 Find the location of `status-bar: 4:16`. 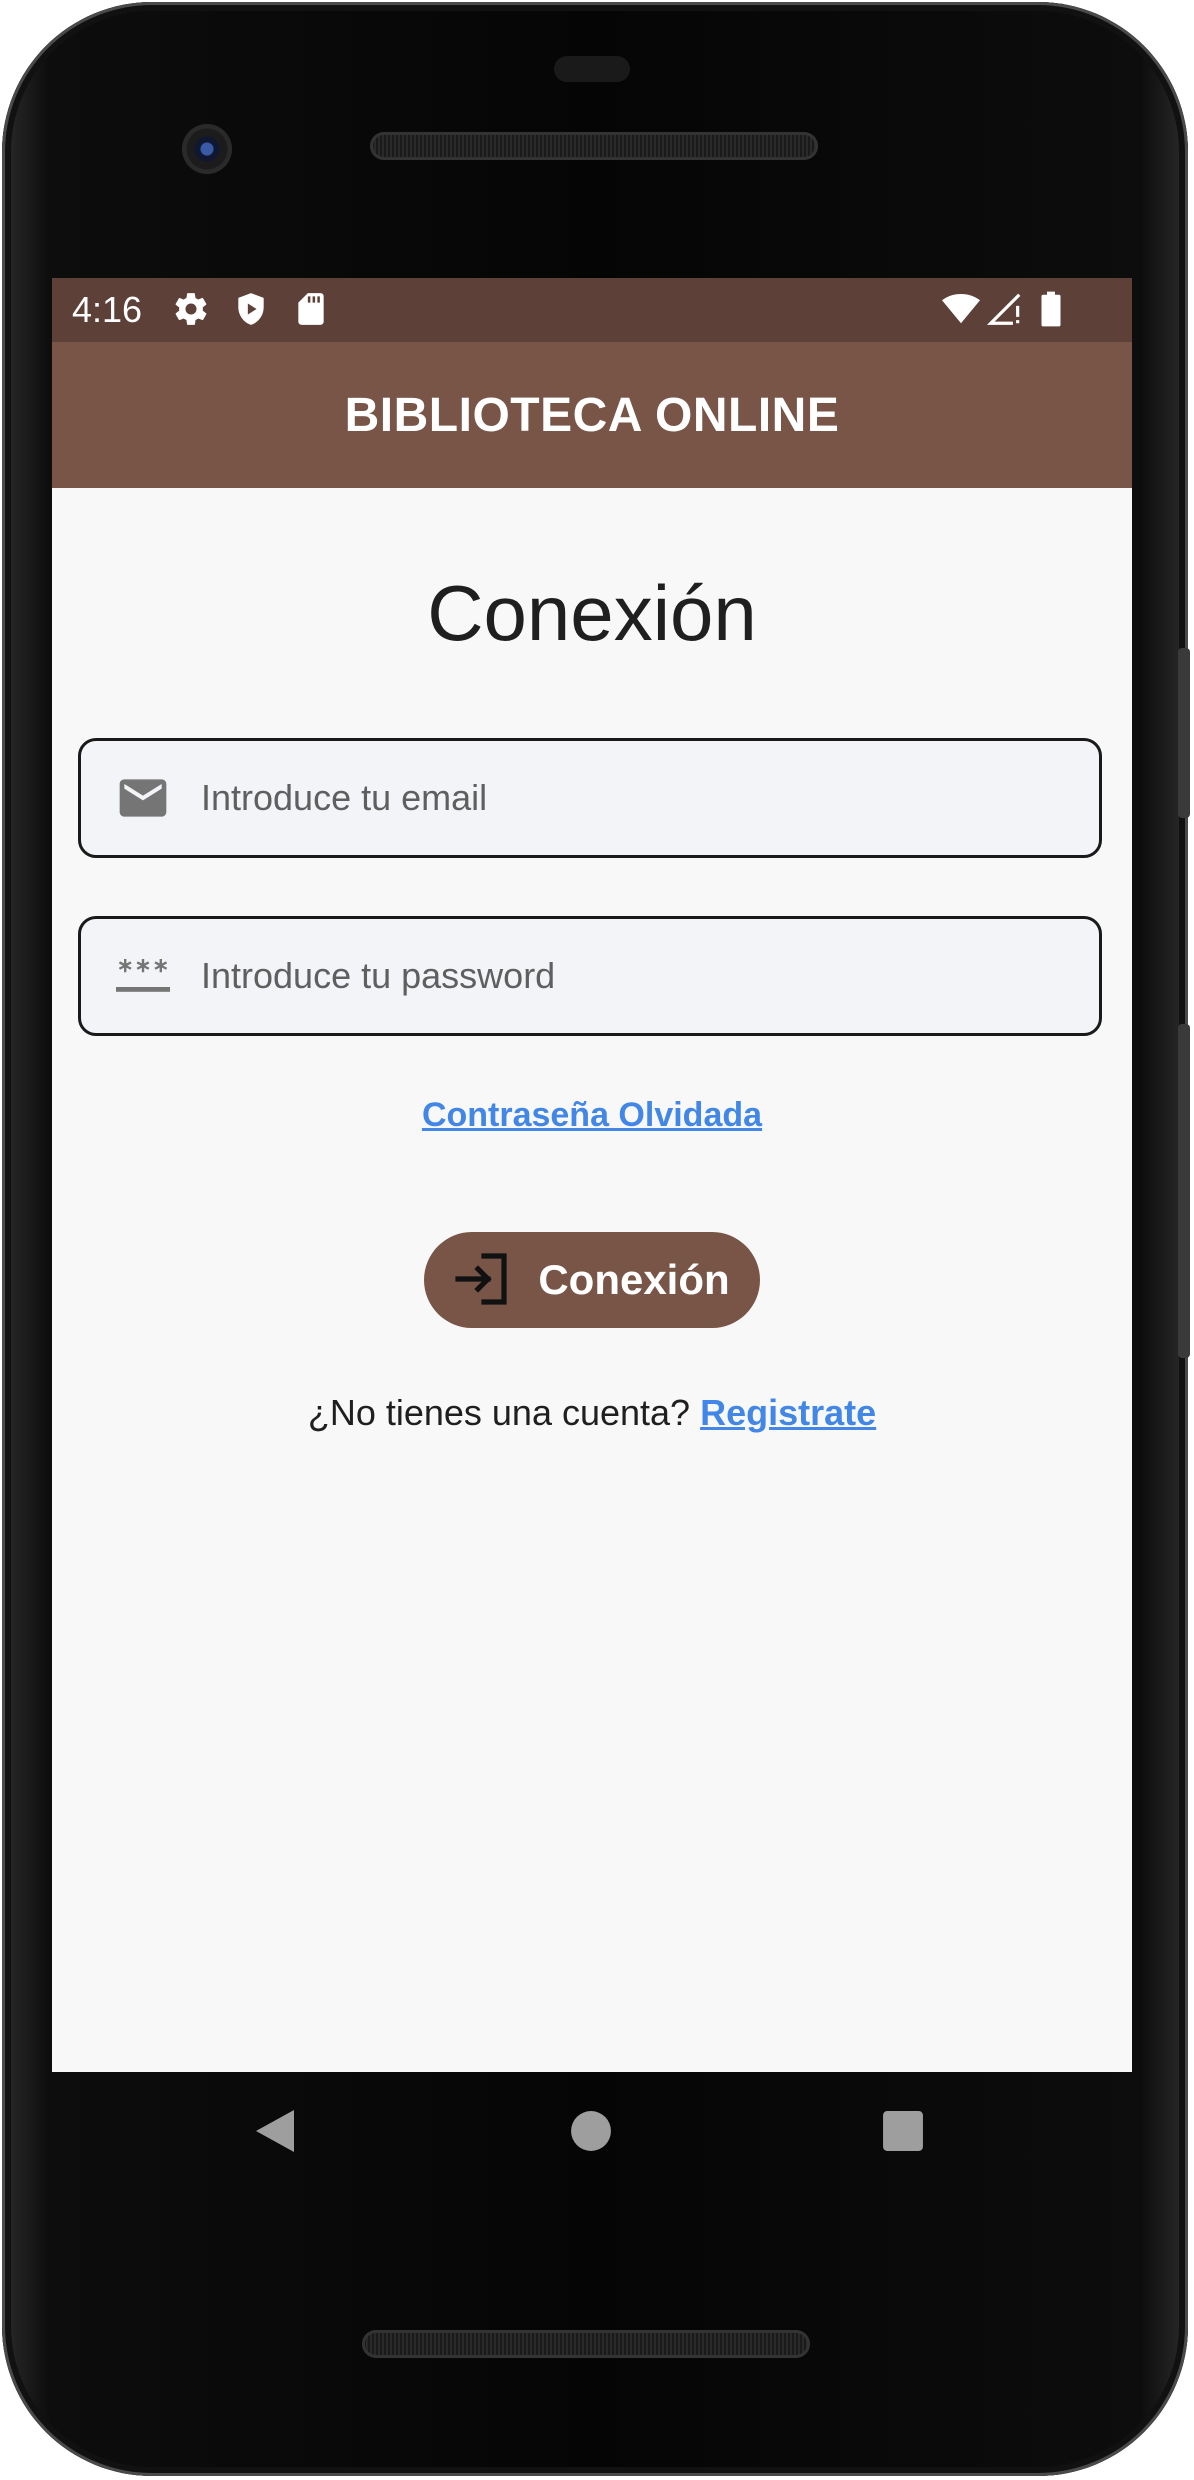

status-bar: 4:16 is located at coordinates (592, 310).